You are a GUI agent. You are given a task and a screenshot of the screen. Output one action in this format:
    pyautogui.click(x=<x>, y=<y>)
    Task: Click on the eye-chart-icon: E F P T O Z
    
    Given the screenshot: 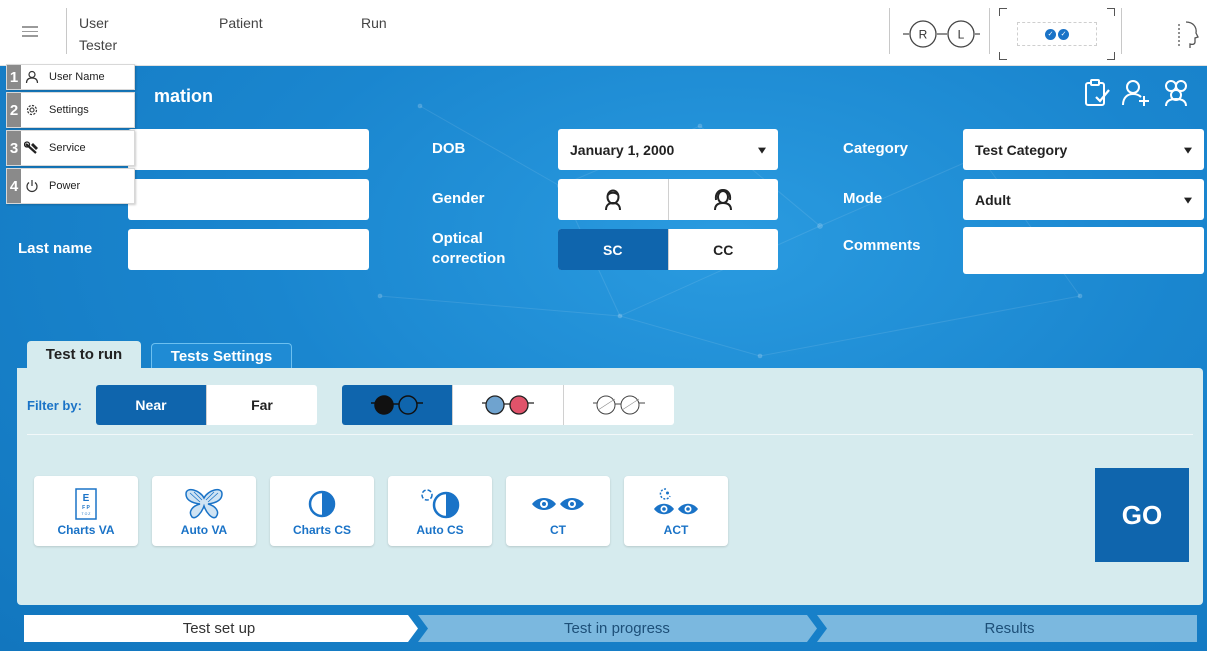 What is the action you would take?
    pyautogui.click(x=86, y=504)
    